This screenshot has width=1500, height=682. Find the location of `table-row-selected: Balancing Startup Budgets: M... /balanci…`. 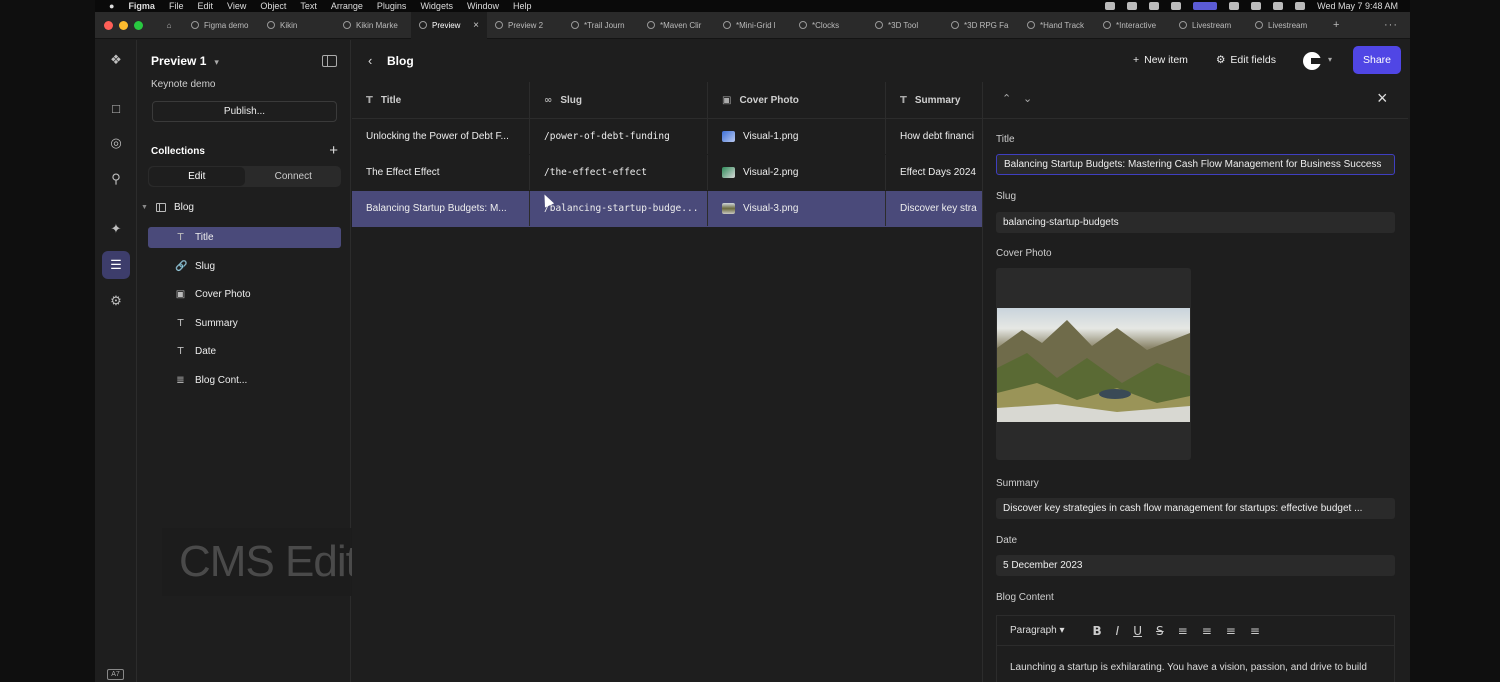

table-row-selected: Balancing Startup Budgets: M... /balanci… is located at coordinates (667, 209).